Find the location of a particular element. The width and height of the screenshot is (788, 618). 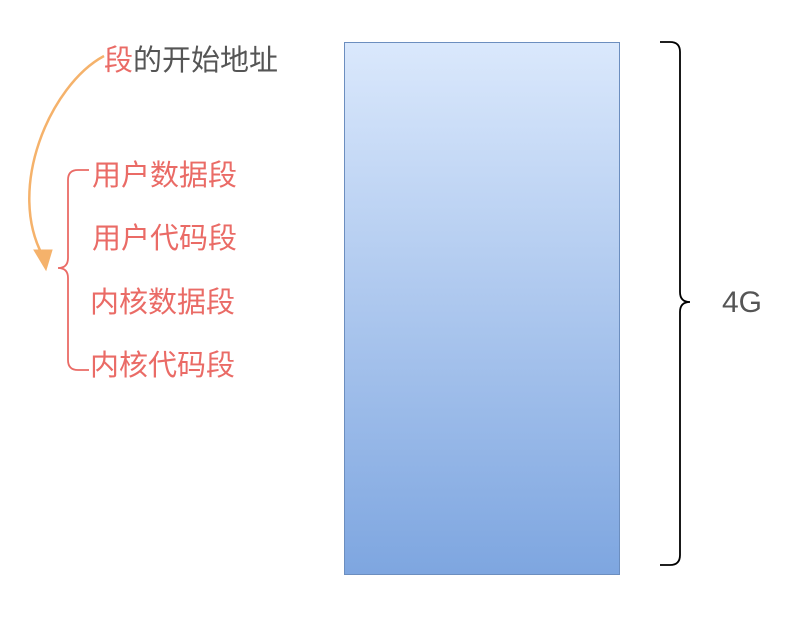

memory-brace is located at coordinates (675, 303).